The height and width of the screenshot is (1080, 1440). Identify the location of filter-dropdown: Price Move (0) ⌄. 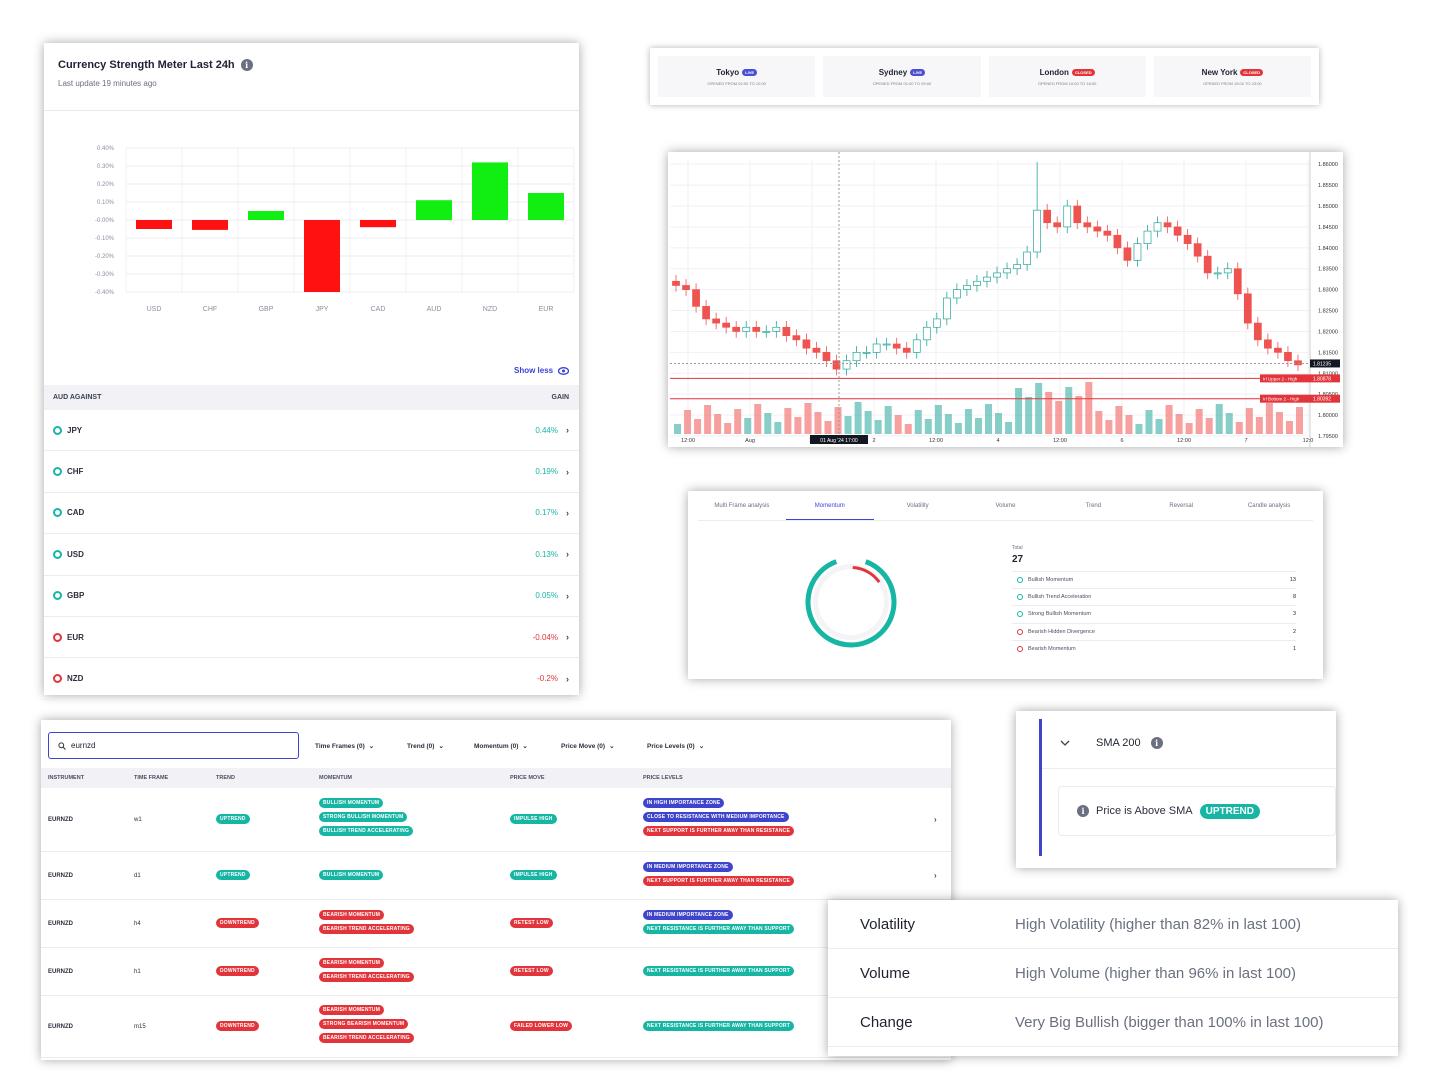
(588, 746).